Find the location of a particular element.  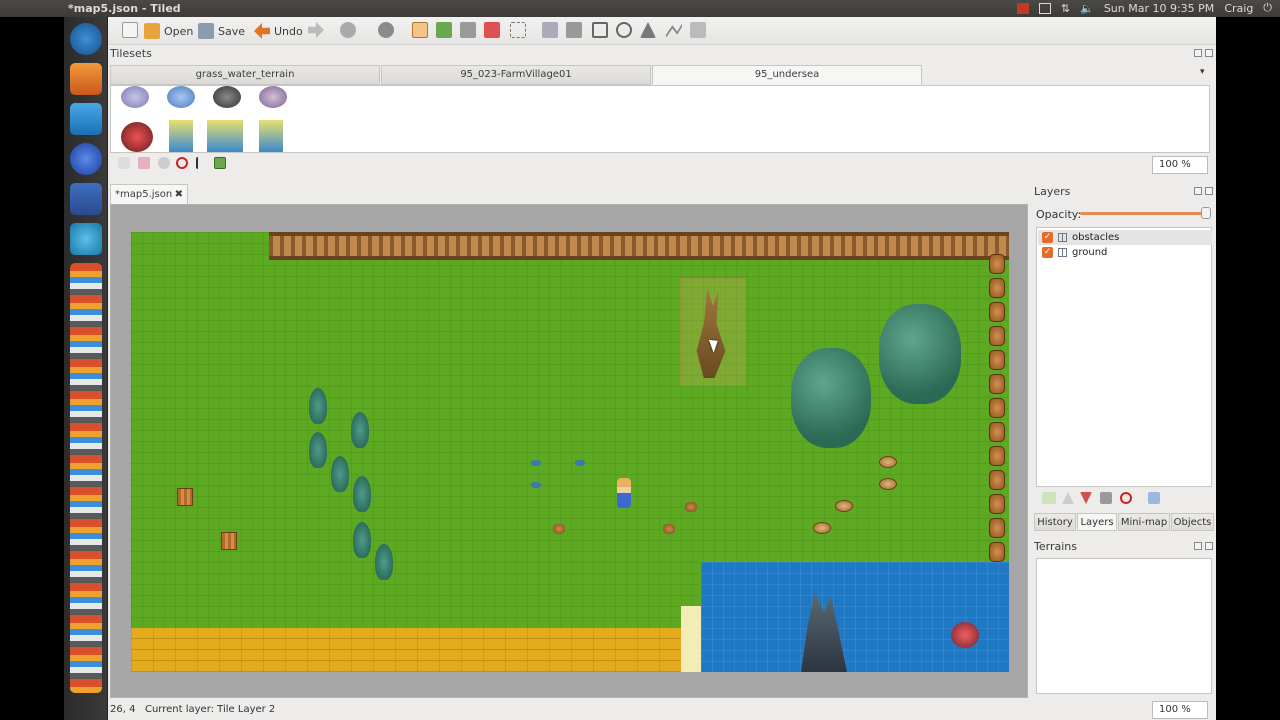

pot is located at coordinates (691, 507).